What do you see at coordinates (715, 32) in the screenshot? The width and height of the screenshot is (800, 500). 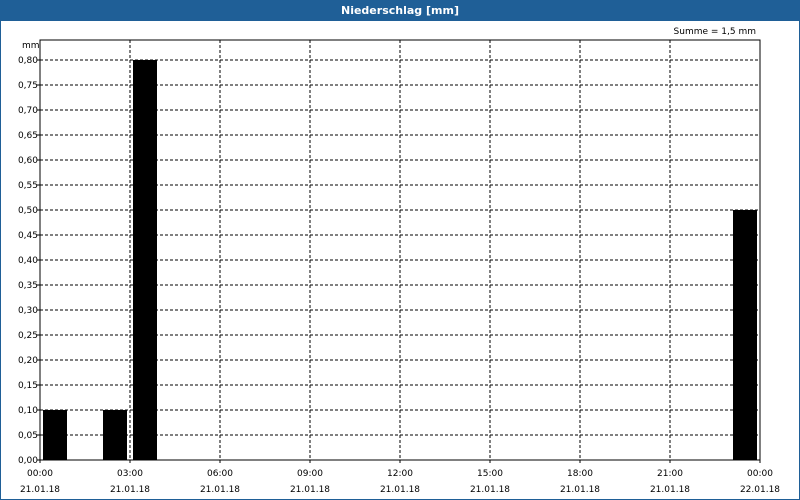 I see `sum-annotation: Summe = 1,5 mm` at bounding box center [715, 32].